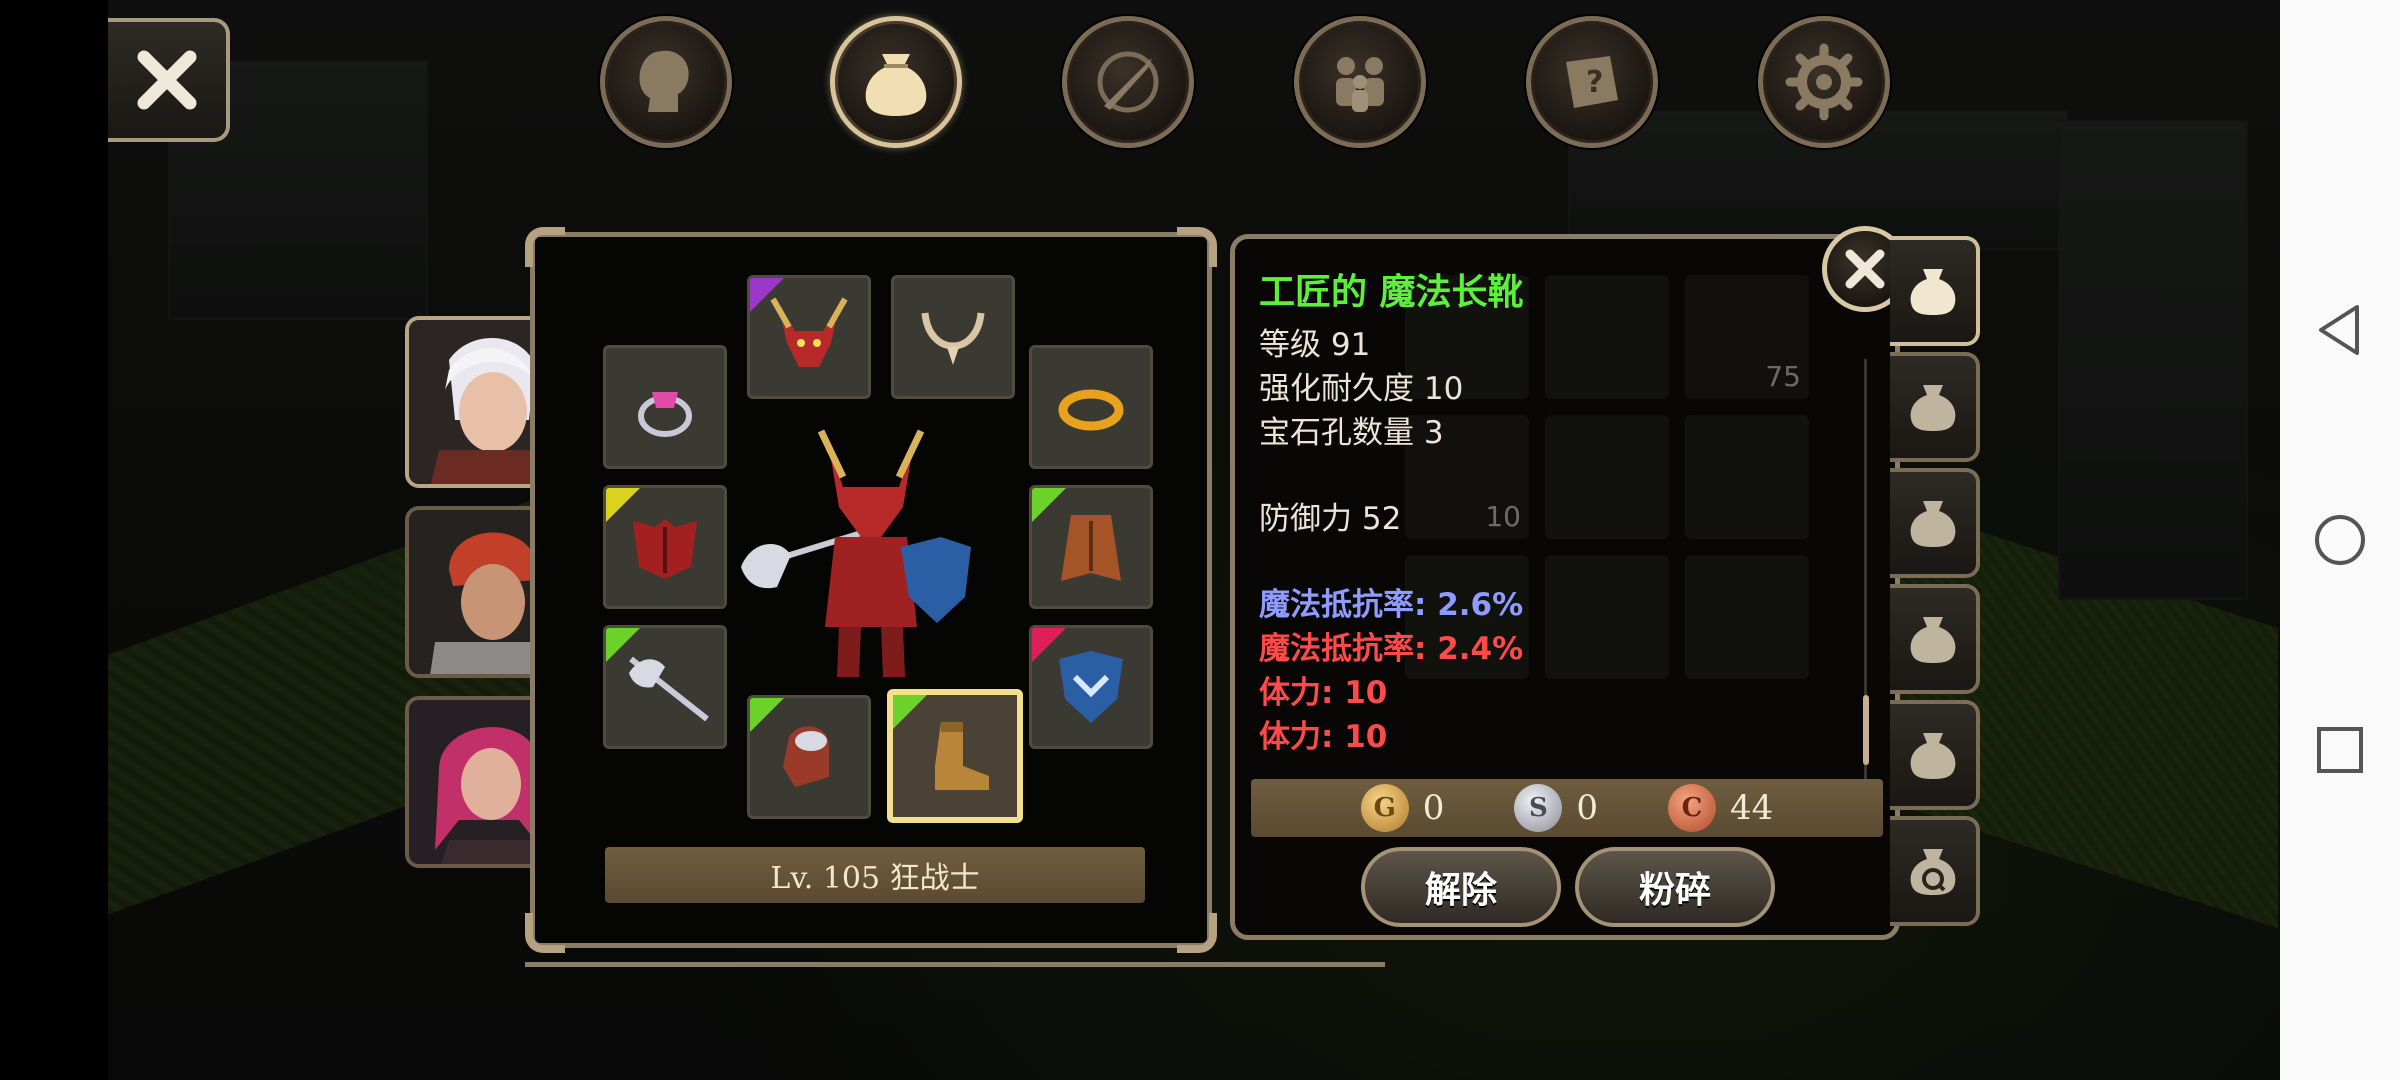 The width and height of the screenshot is (2400, 1080). I want to click on sword-compass-icon, so click(1128, 82).